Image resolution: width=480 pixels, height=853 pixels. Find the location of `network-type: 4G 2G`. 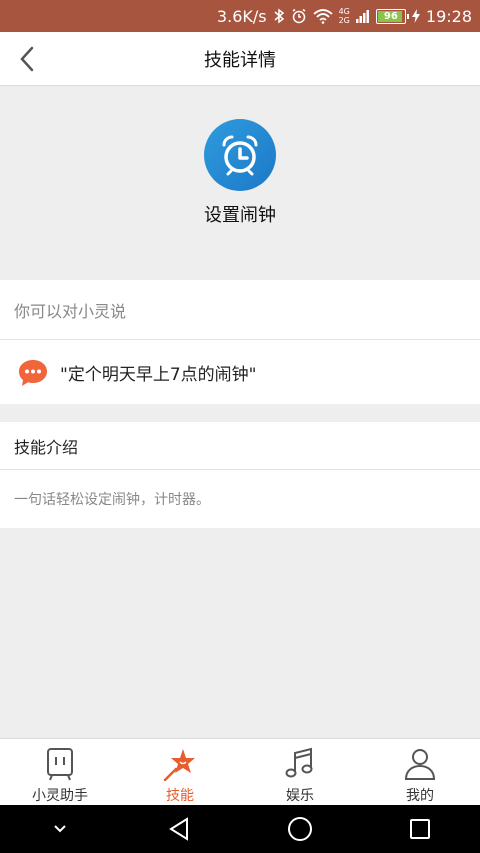

network-type: 4G 2G is located at coordinates (344, 16).